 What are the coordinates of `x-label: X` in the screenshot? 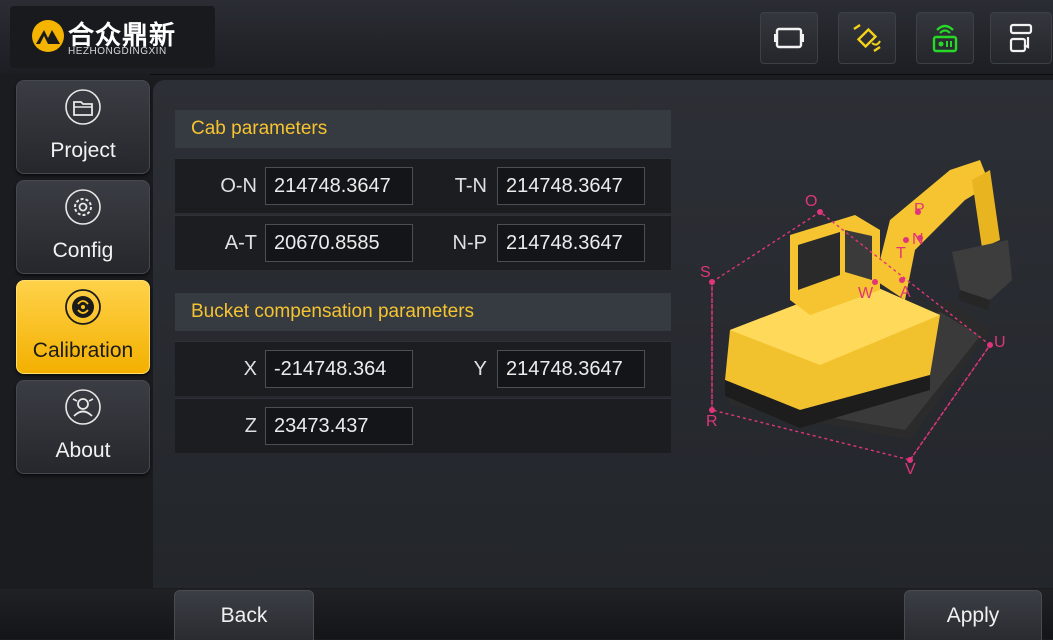 It's located at (250, 369).